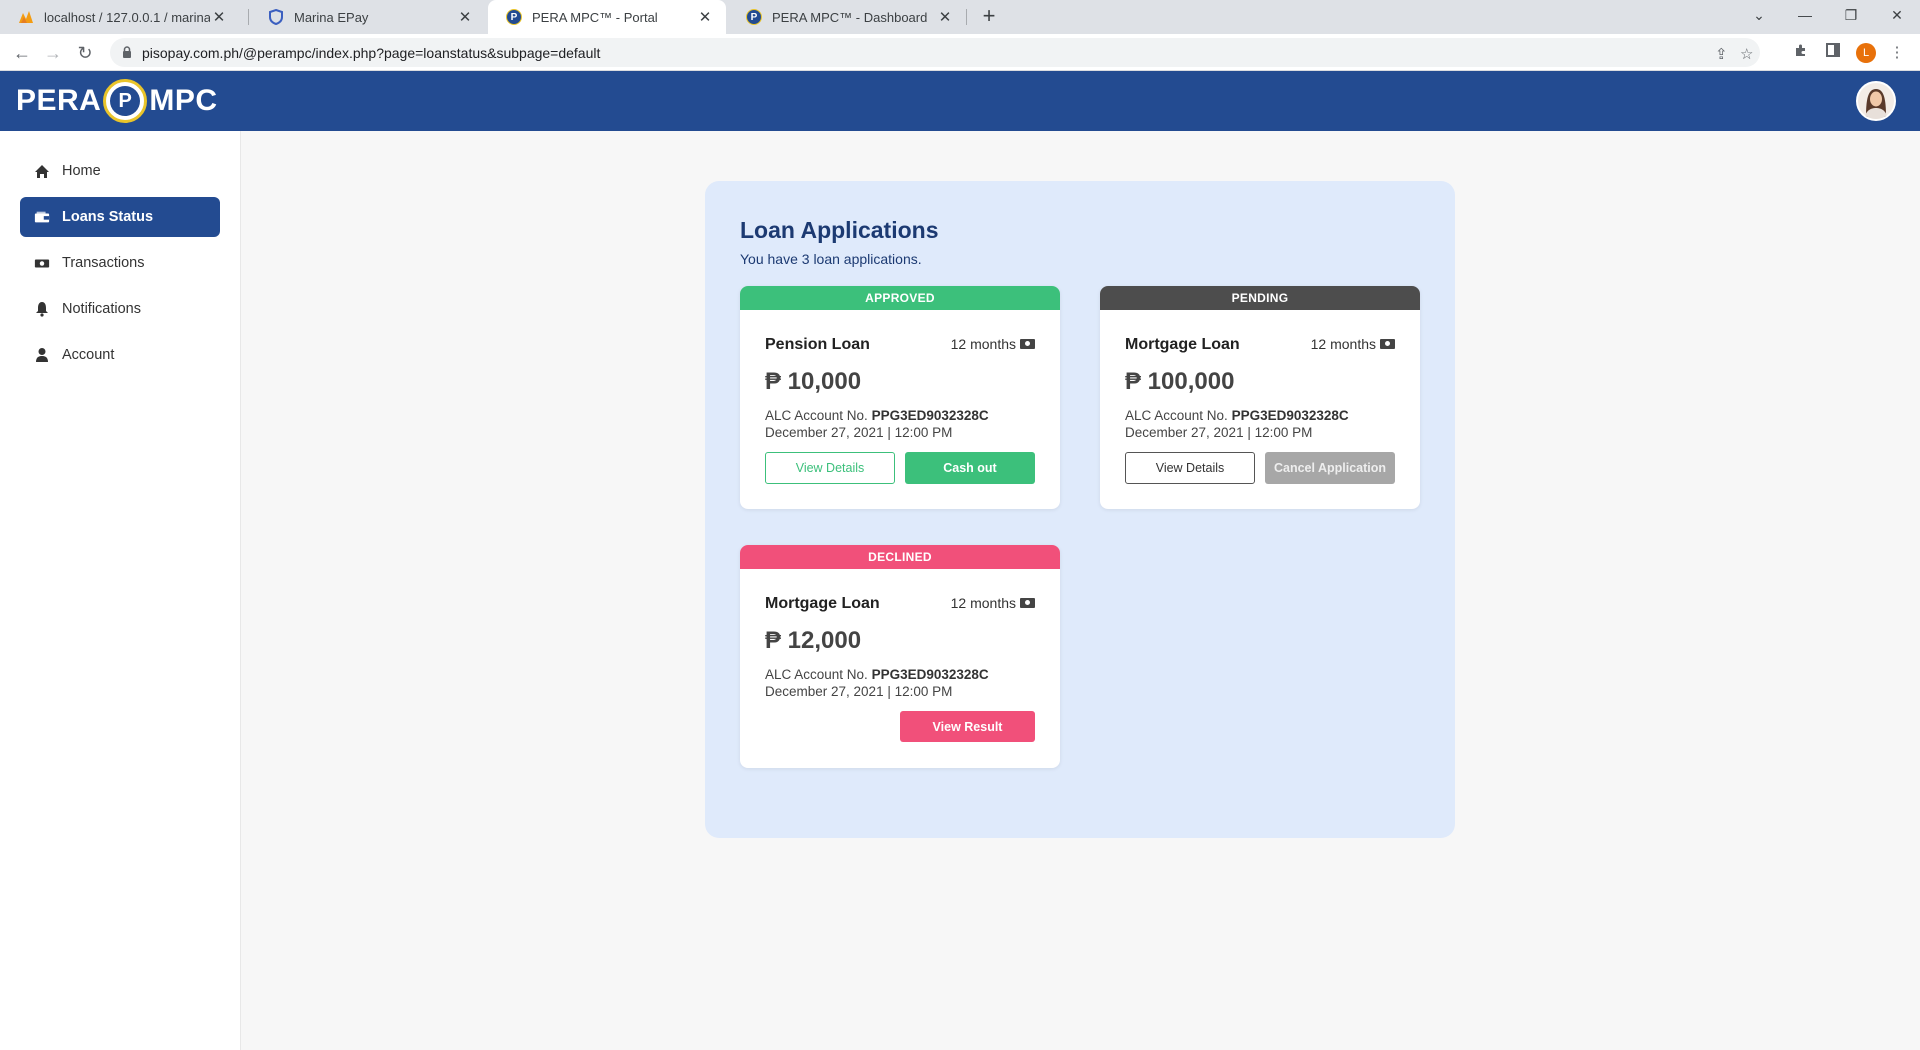 This screenshot has width=1920, height=1050. I want to click on sidebar-item-transactions: Transactions, so click(120, 263).